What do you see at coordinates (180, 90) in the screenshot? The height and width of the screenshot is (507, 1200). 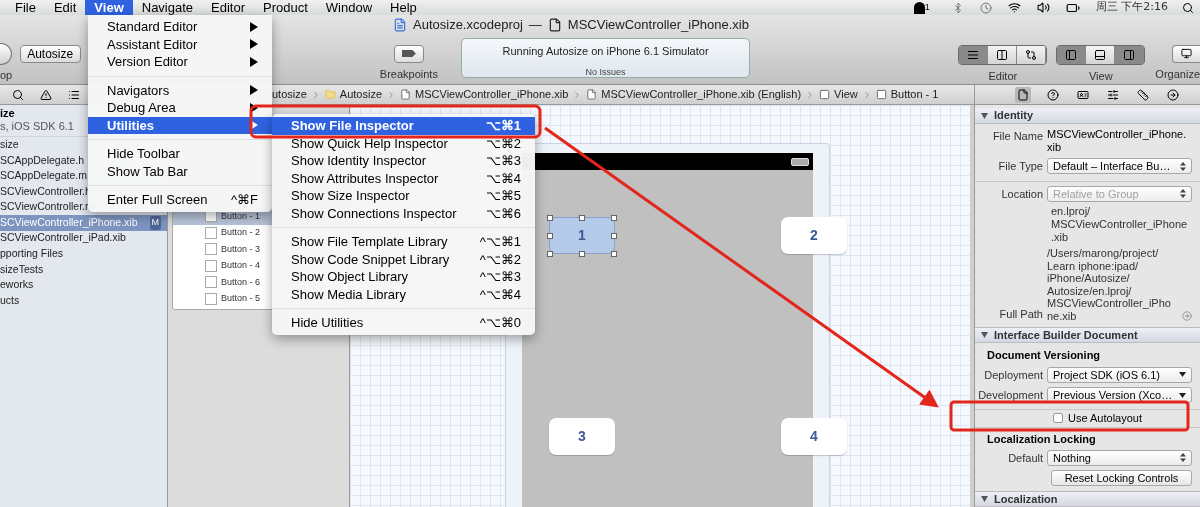 I see `menu-item: Navigators` at bounding box center [180, 90].